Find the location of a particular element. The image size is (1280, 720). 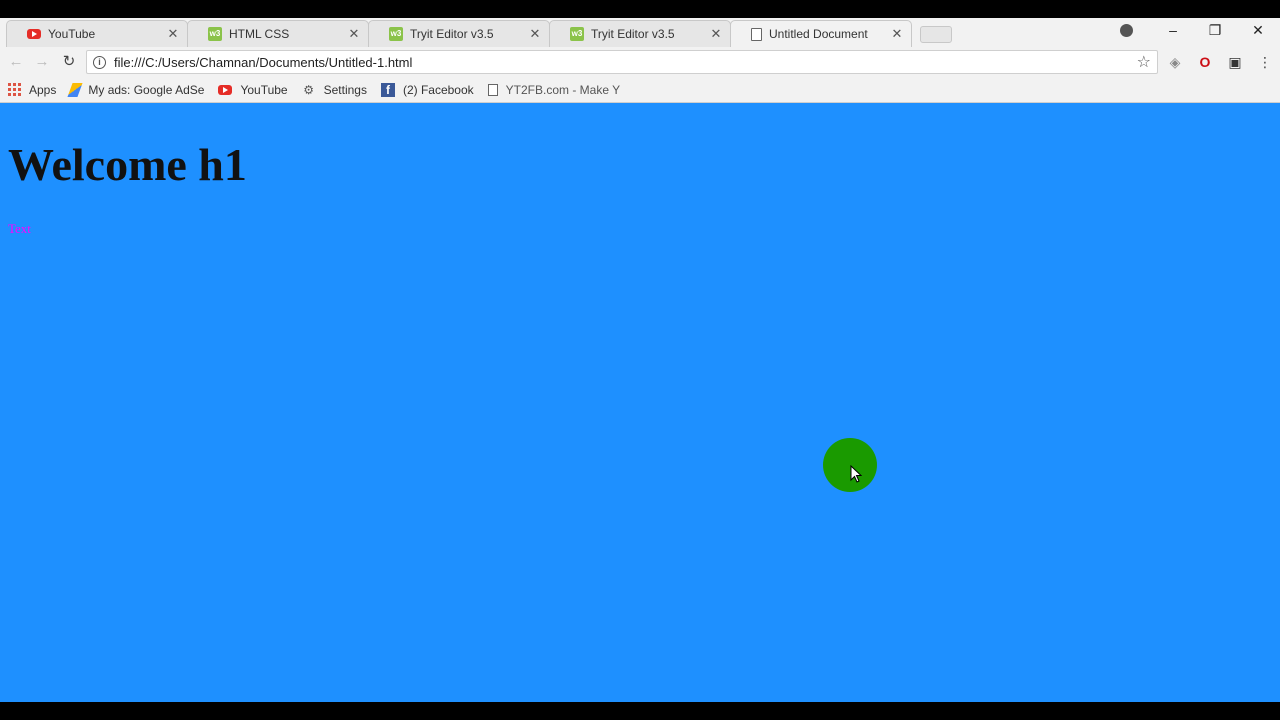

tab-html-css: w3 HTML CSS ✕ is located at coordinates (278, 33).